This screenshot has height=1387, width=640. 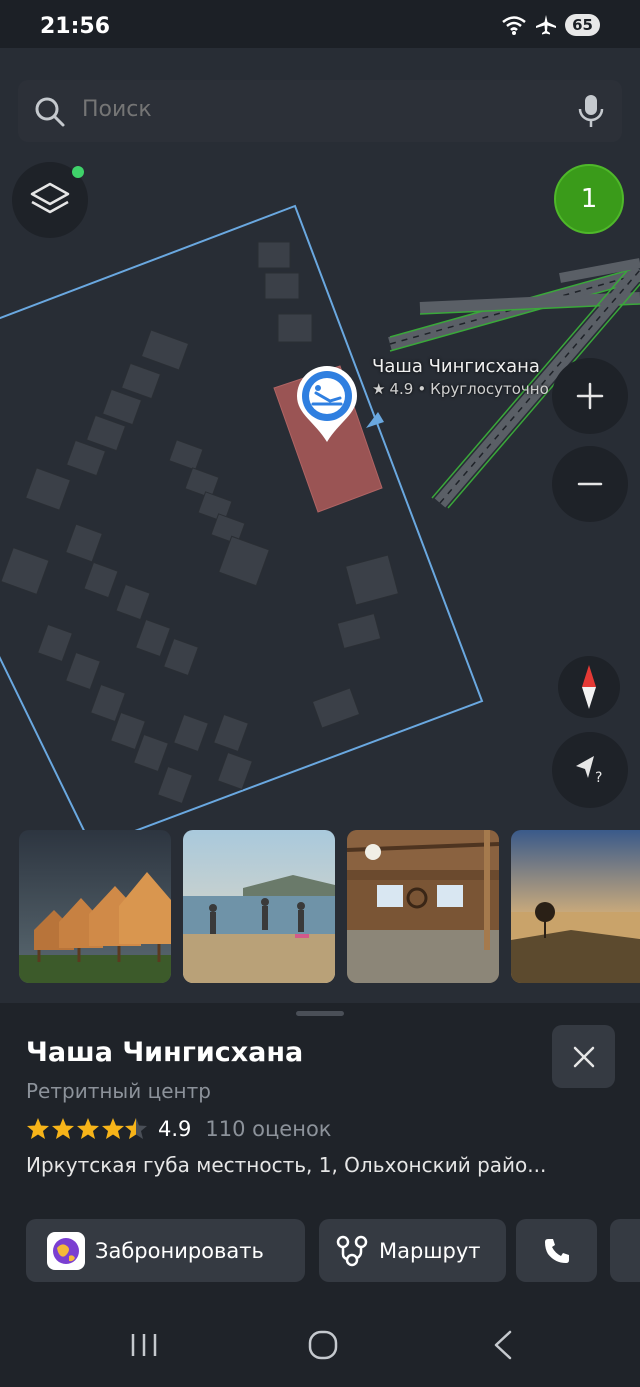 I want to click on photo-cabins, so click(x=95, y=906).